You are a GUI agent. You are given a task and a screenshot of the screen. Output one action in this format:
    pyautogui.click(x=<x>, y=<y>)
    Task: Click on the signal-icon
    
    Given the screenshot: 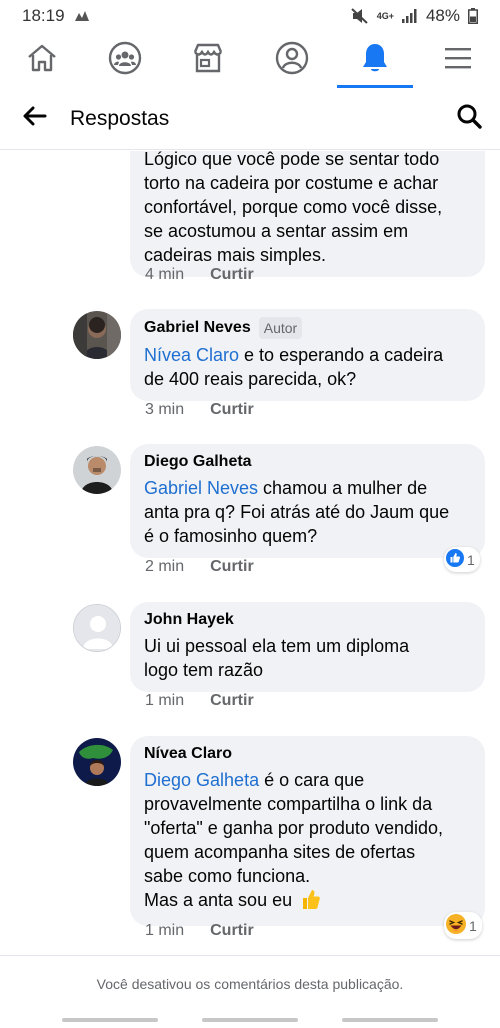 What is the action you would take?
    pyautogui.click(x=409, y=16)
    